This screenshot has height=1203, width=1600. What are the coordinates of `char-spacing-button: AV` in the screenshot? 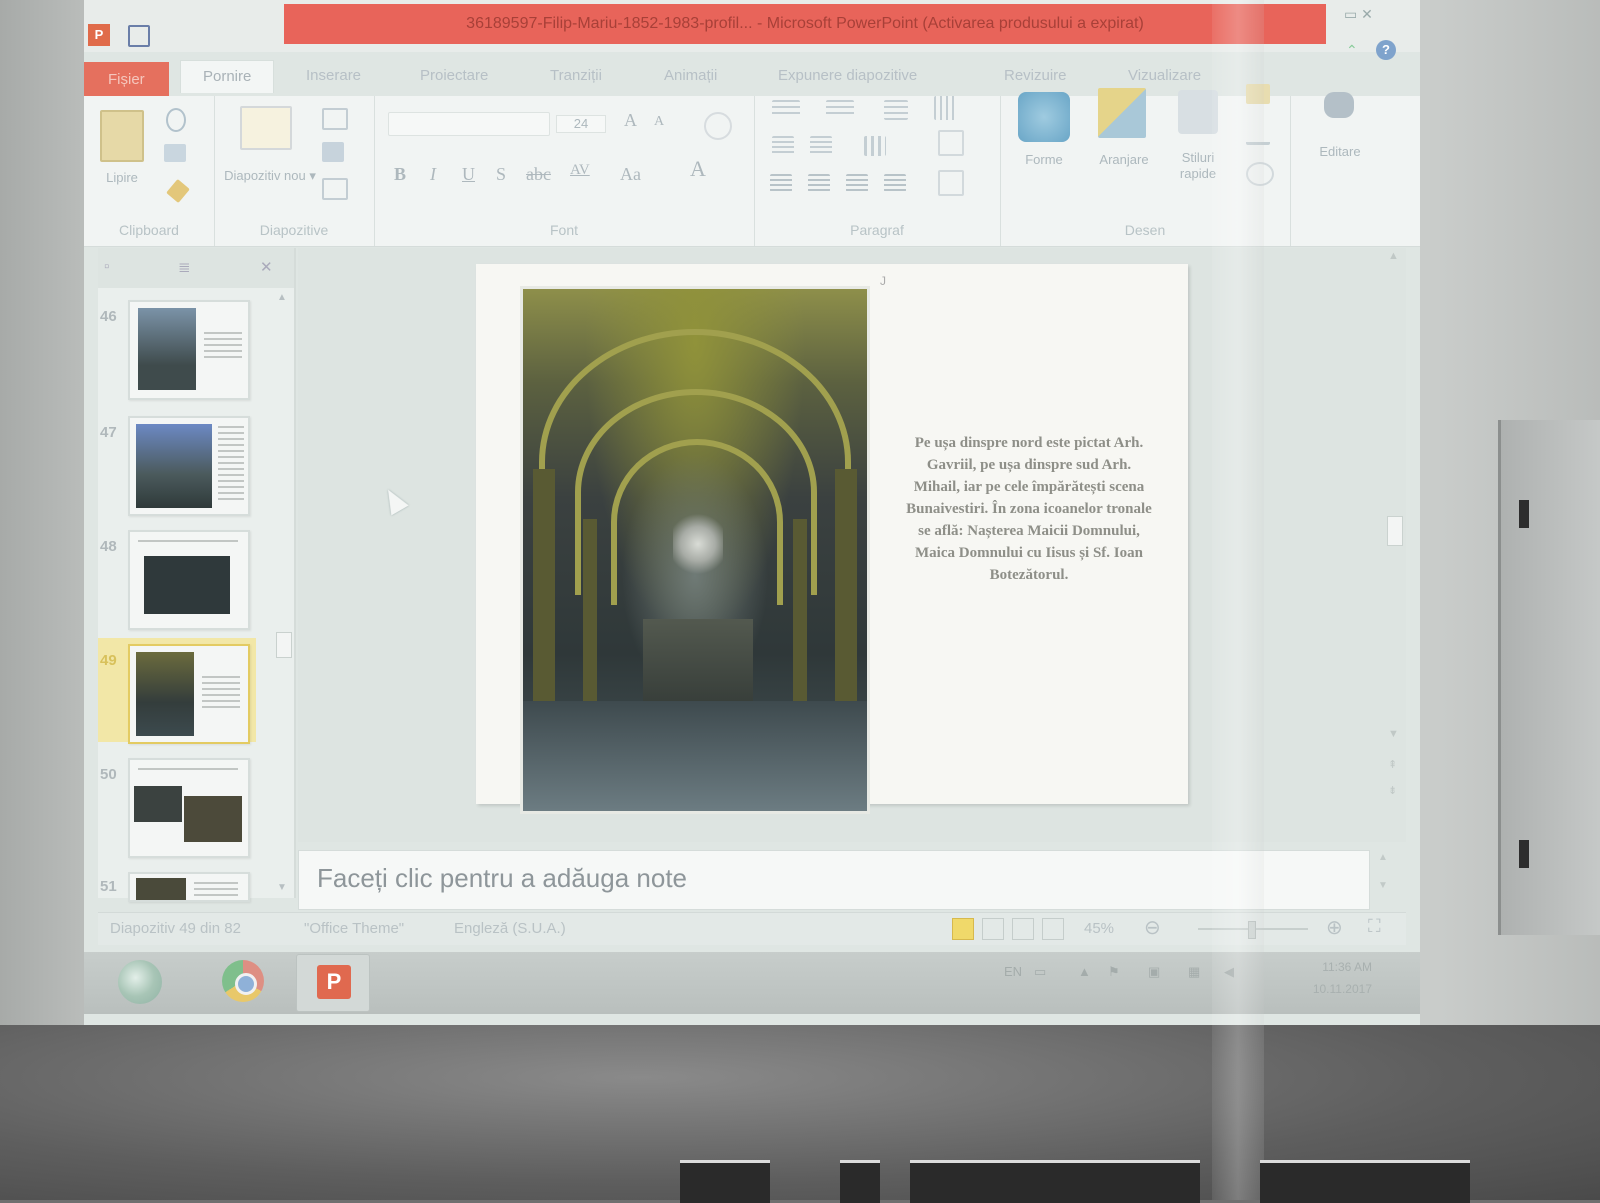 It's located at (580, 170).